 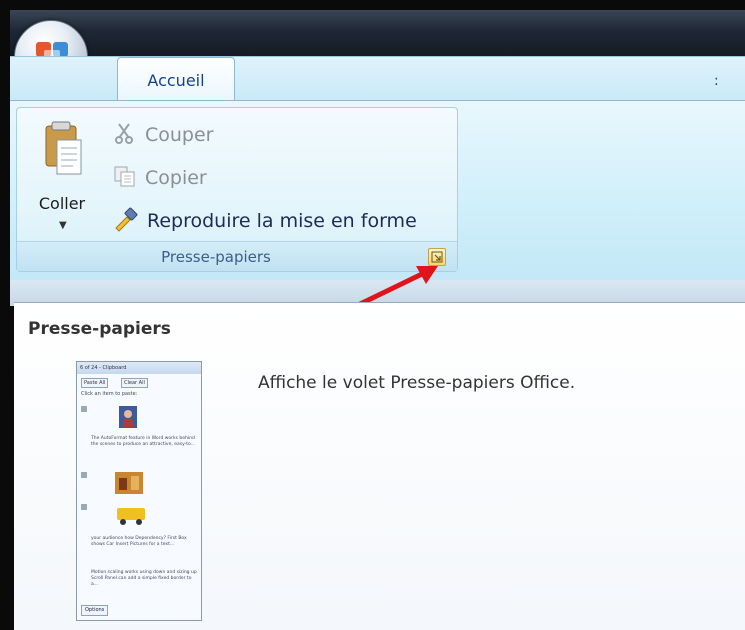 I want to click on paste-button: Coller ▼, so click(x=62, y=180).